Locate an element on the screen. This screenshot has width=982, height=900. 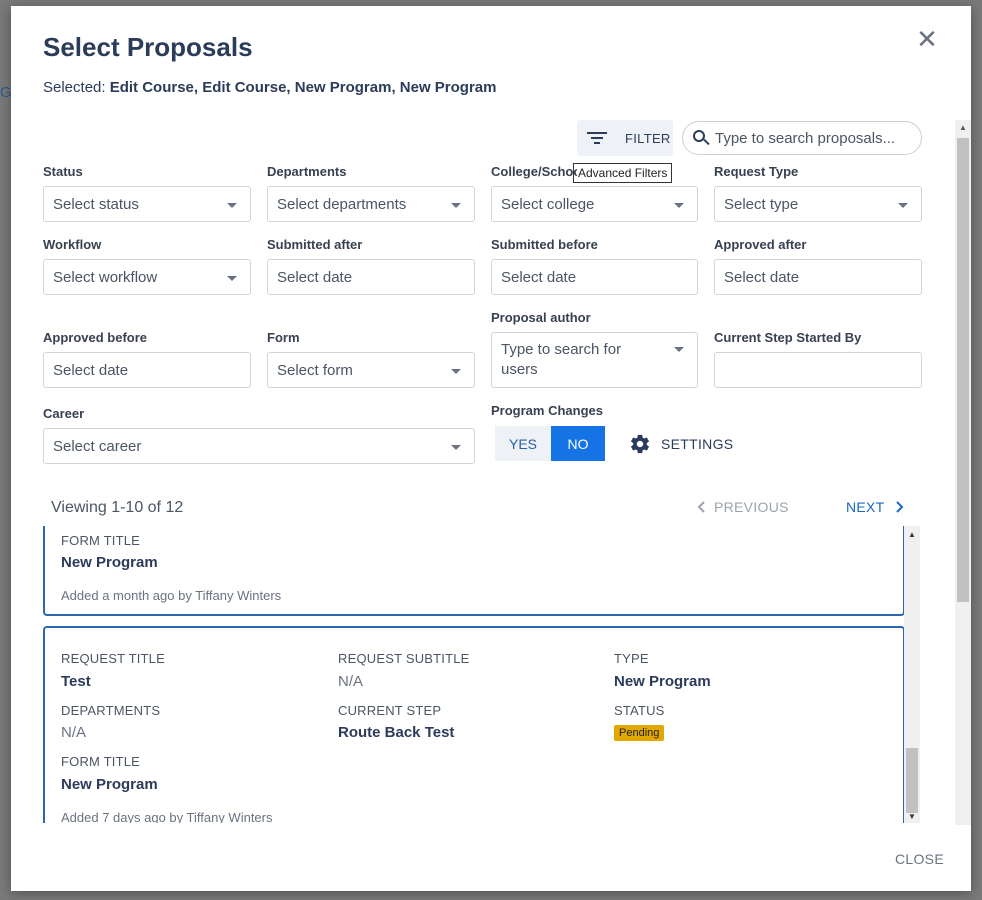
current-step-started-by-input is located at coordinates (818, 370).